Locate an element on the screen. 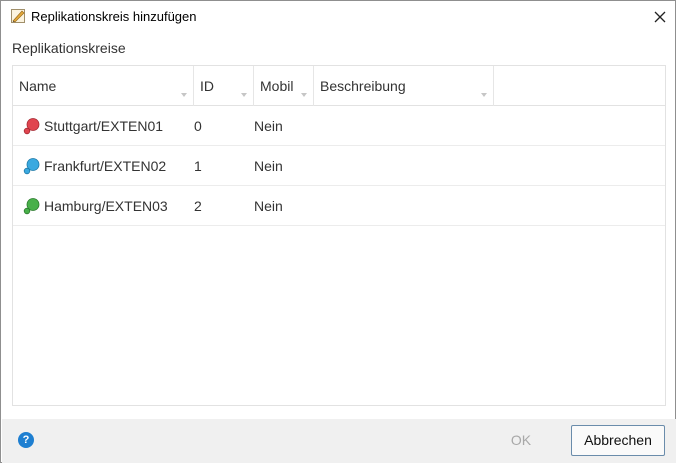 Image resolution: width=676 pixels, height=463 pixels. cell-name: Stuttgart/EXTEN01 is located at coordinates (103, 126).